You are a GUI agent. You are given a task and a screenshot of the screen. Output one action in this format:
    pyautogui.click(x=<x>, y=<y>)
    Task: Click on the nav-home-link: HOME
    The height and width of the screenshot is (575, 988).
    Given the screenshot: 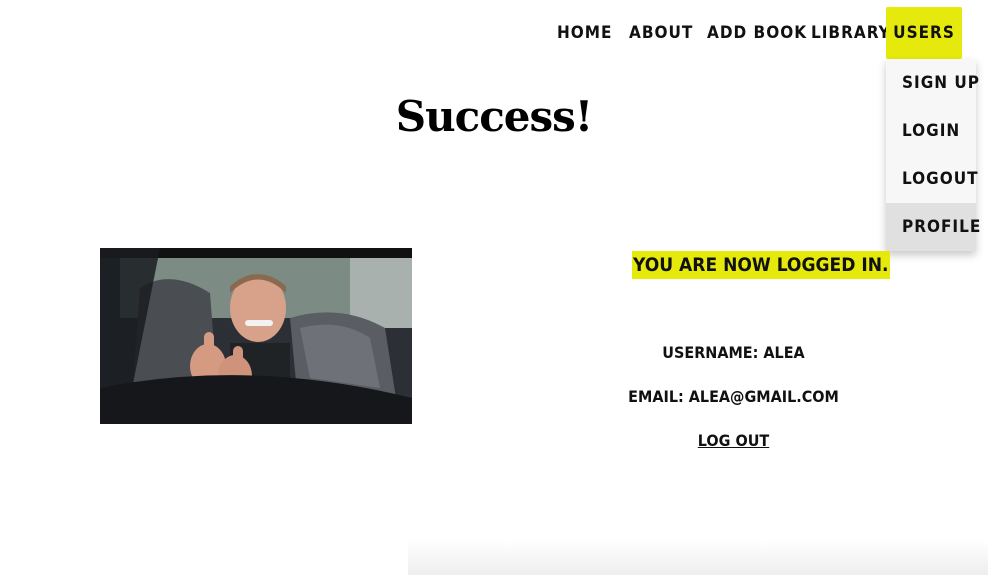 What is the action you would take?
    pyautogui.click(x=584, y=33)
    